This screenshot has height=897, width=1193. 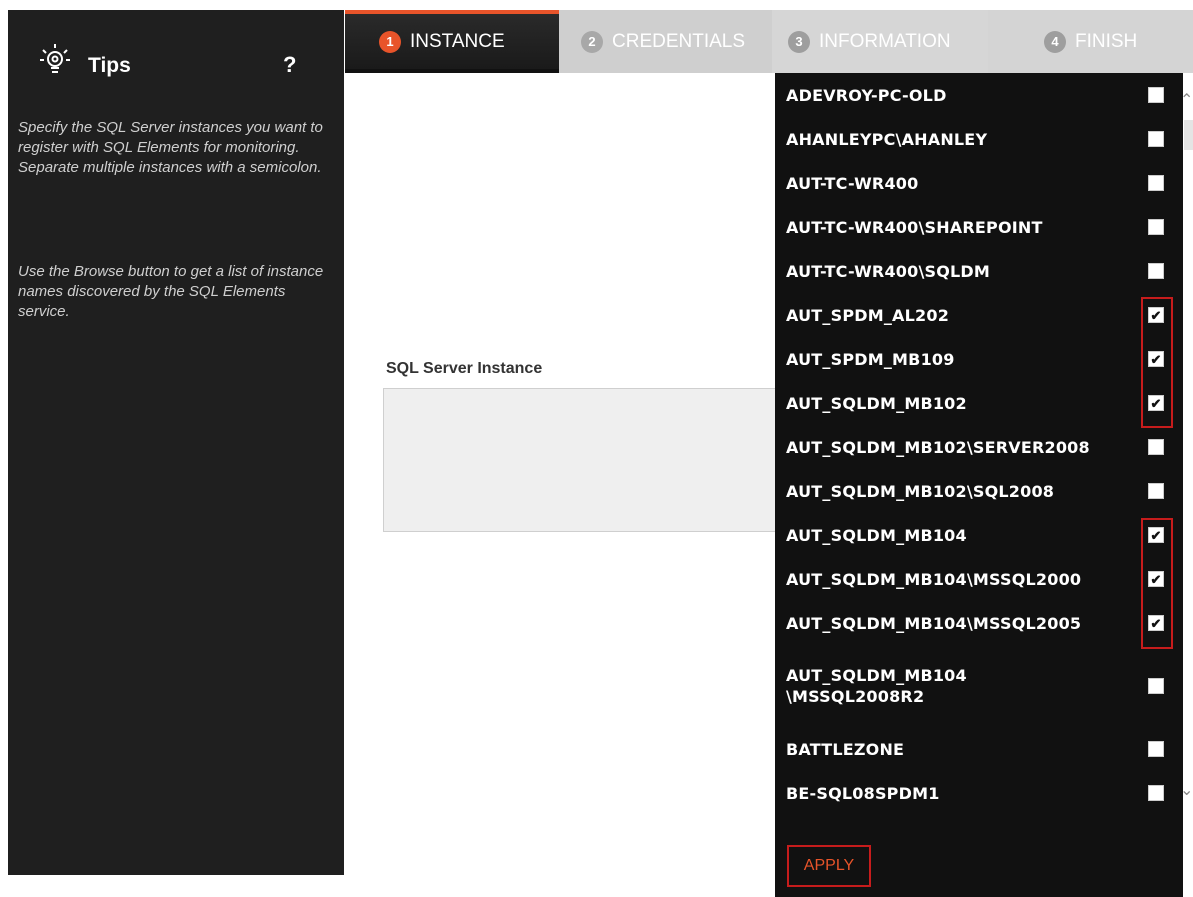 I want to click on tab-information: 3 INFORMATION, so click(x=880, y=41).